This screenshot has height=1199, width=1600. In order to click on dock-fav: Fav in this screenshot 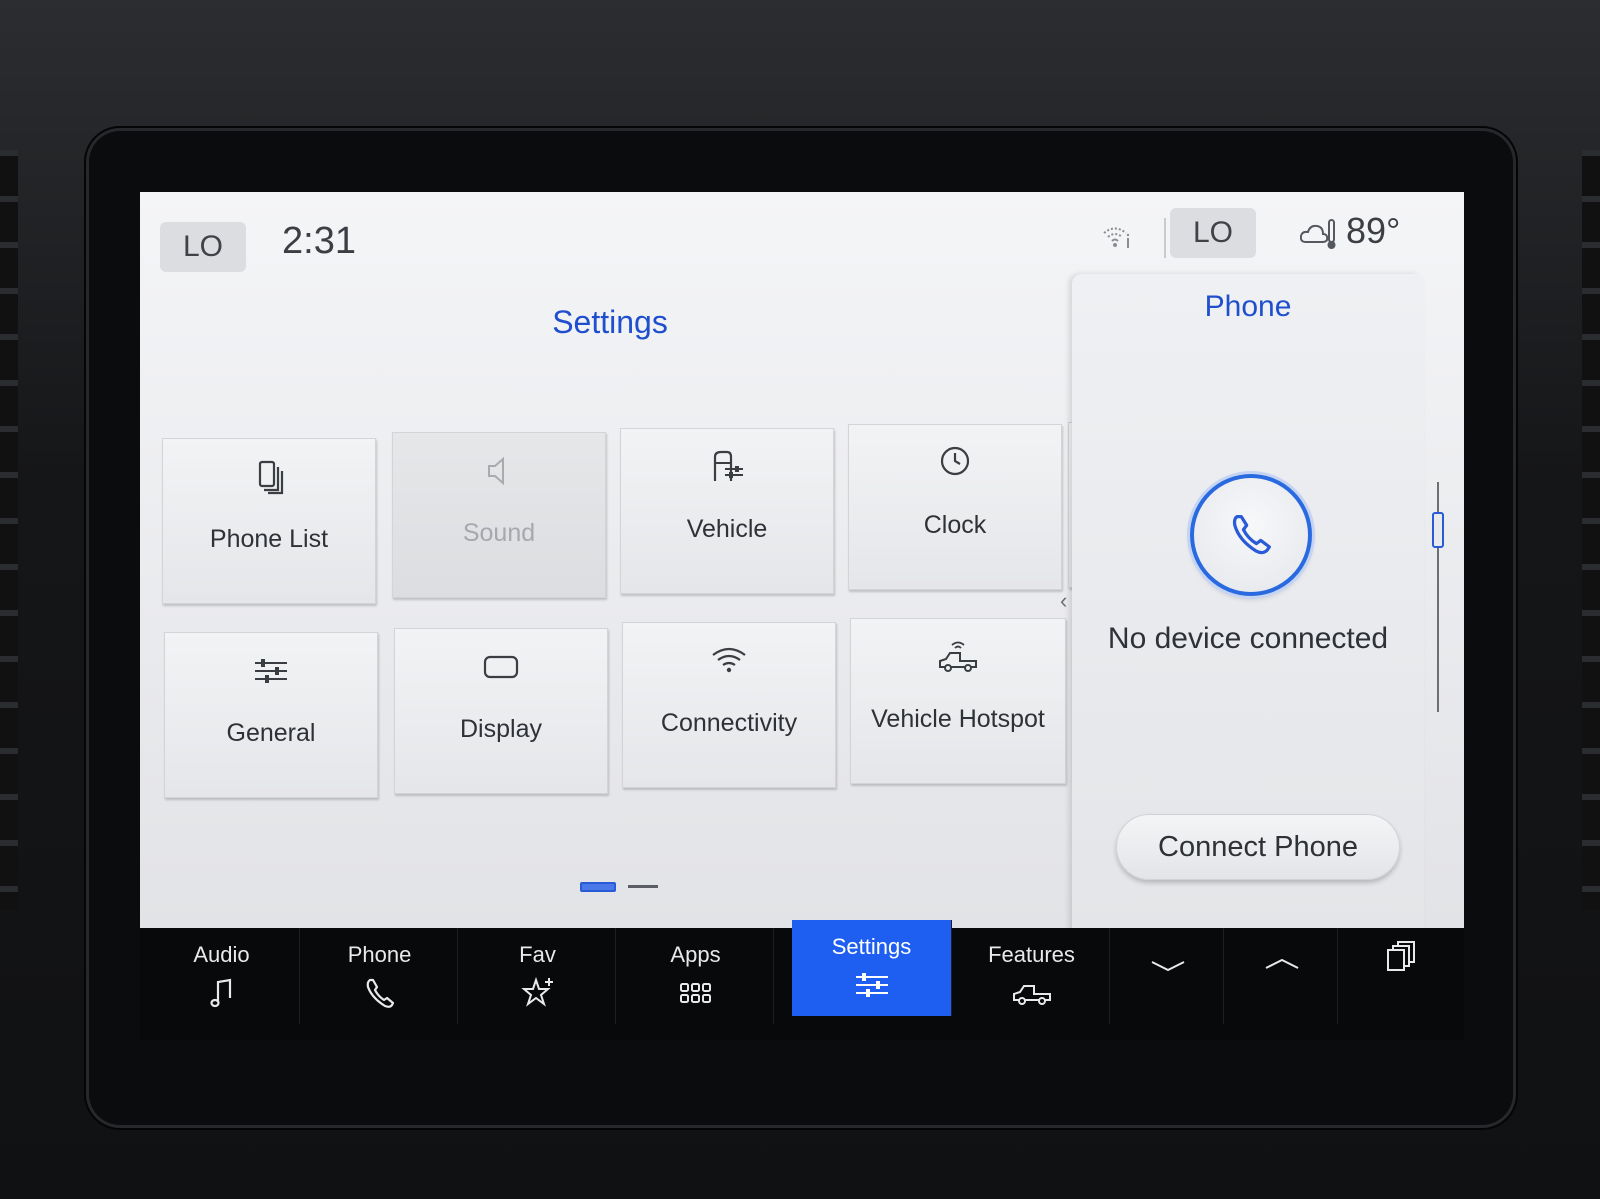, I will do `click(538, 976)`.